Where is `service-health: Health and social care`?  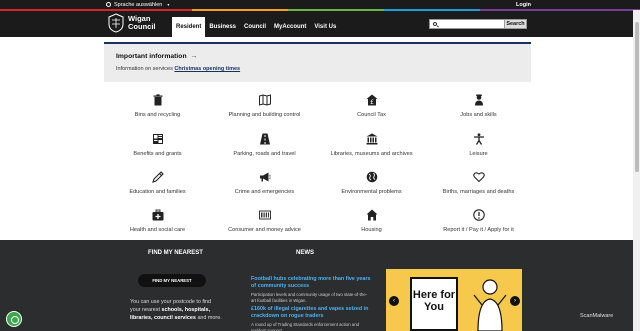
service-health: Health and social care is located at coordinates (157, 221).